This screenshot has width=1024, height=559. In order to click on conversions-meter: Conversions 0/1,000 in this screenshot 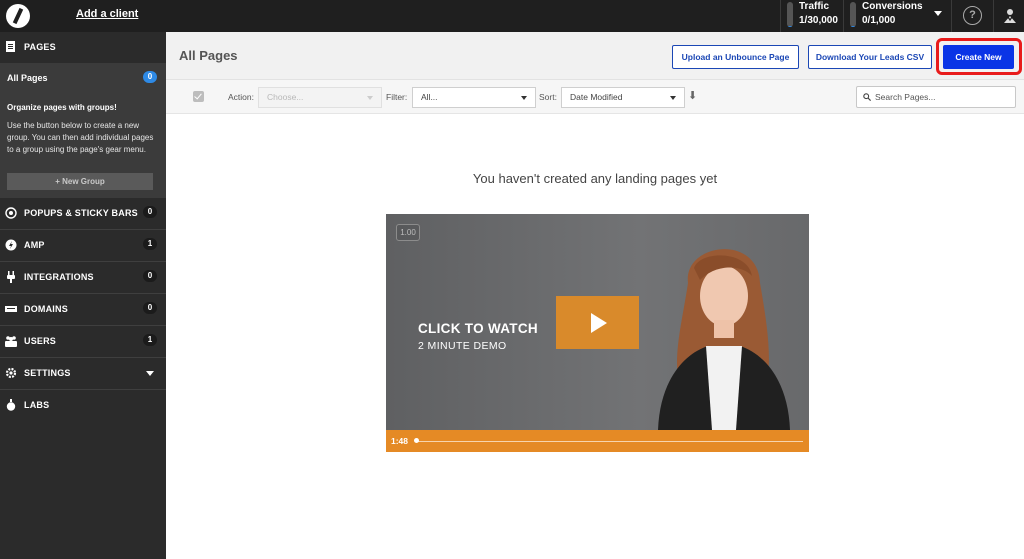, I will do `click(895, 16)`.